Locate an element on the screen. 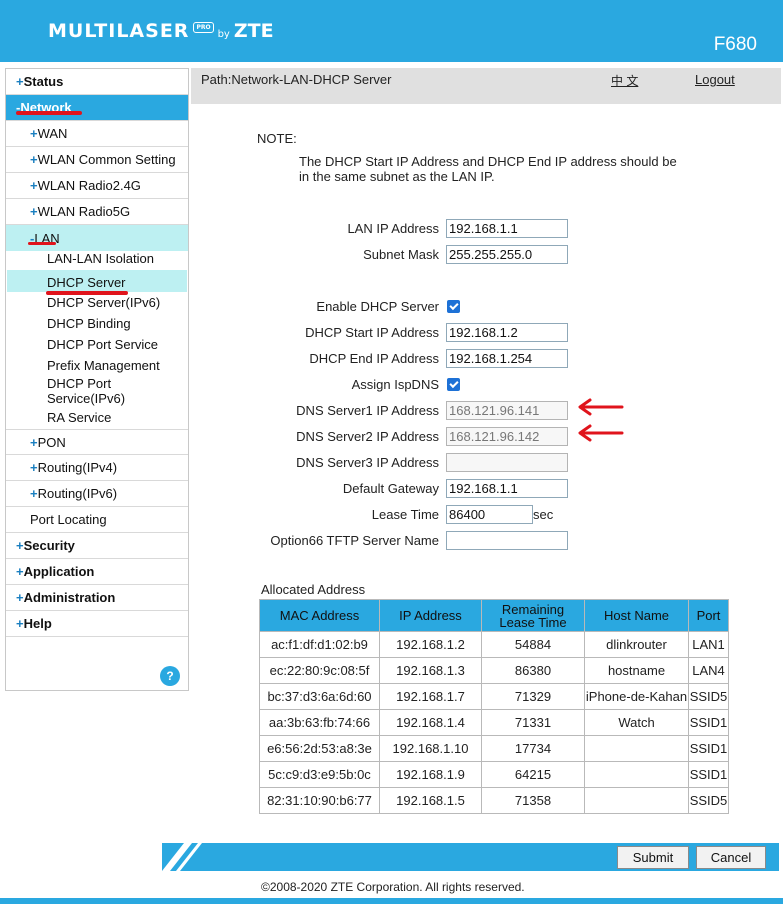 The height and width of the screenshot is (906, 783). menu-security: + Security is located at coordinates (97, 546).